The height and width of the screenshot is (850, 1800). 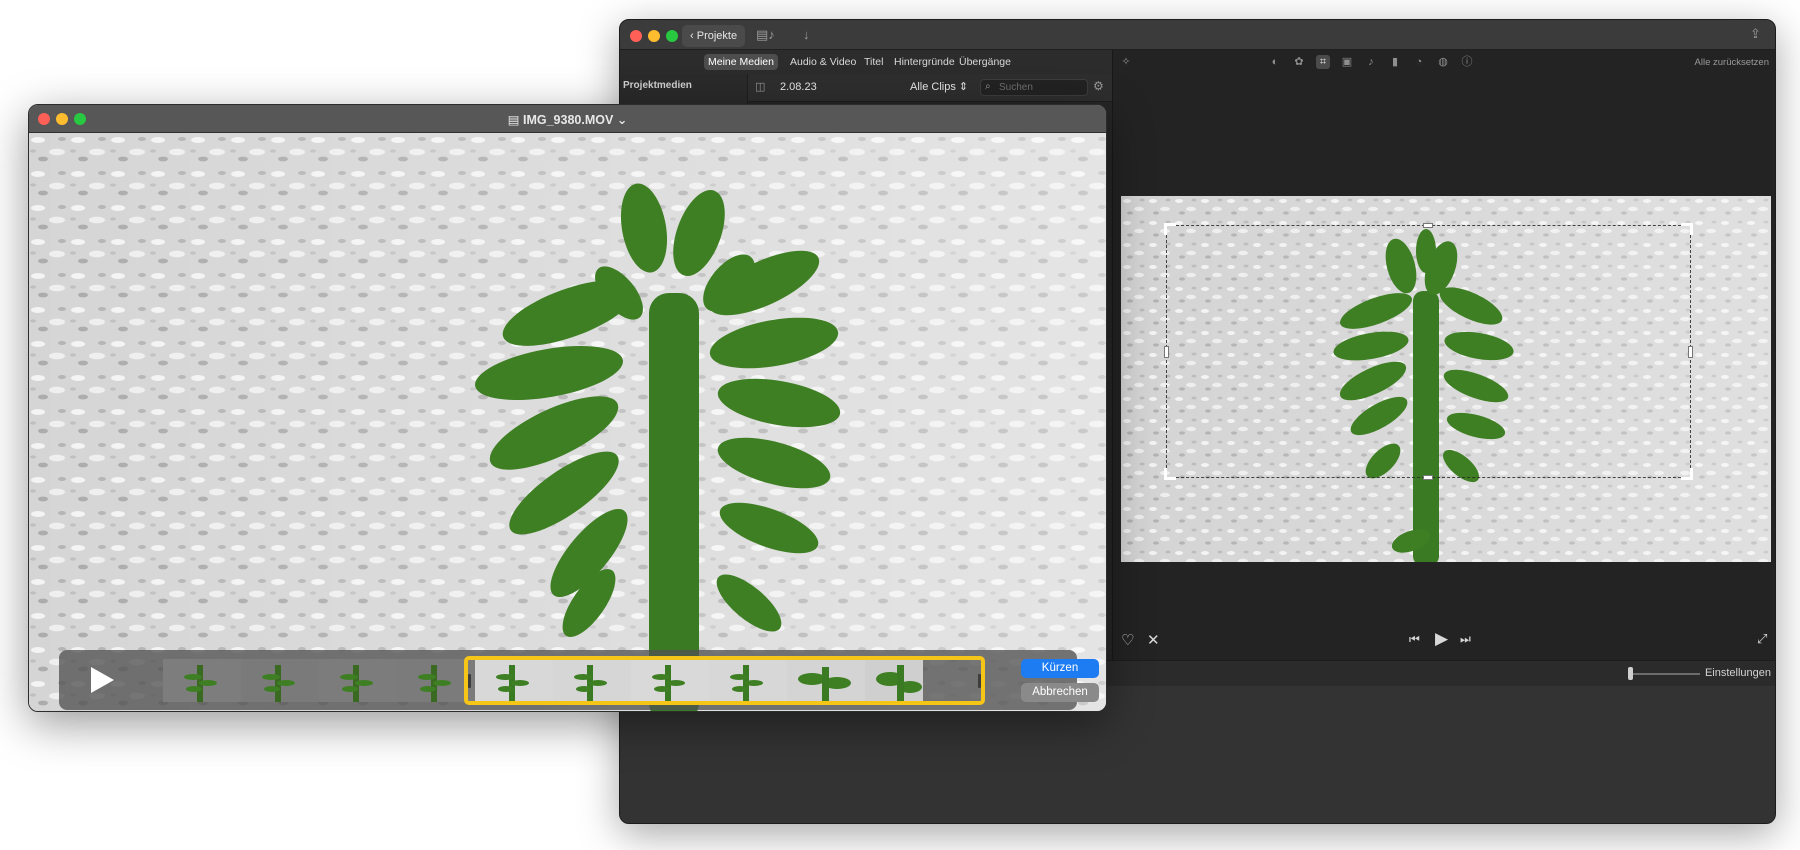 What do you see at coordinates (741, 62) in the screenshot?
I see `tab-my-media: Meine Medien` at bounding box center [741, 62].